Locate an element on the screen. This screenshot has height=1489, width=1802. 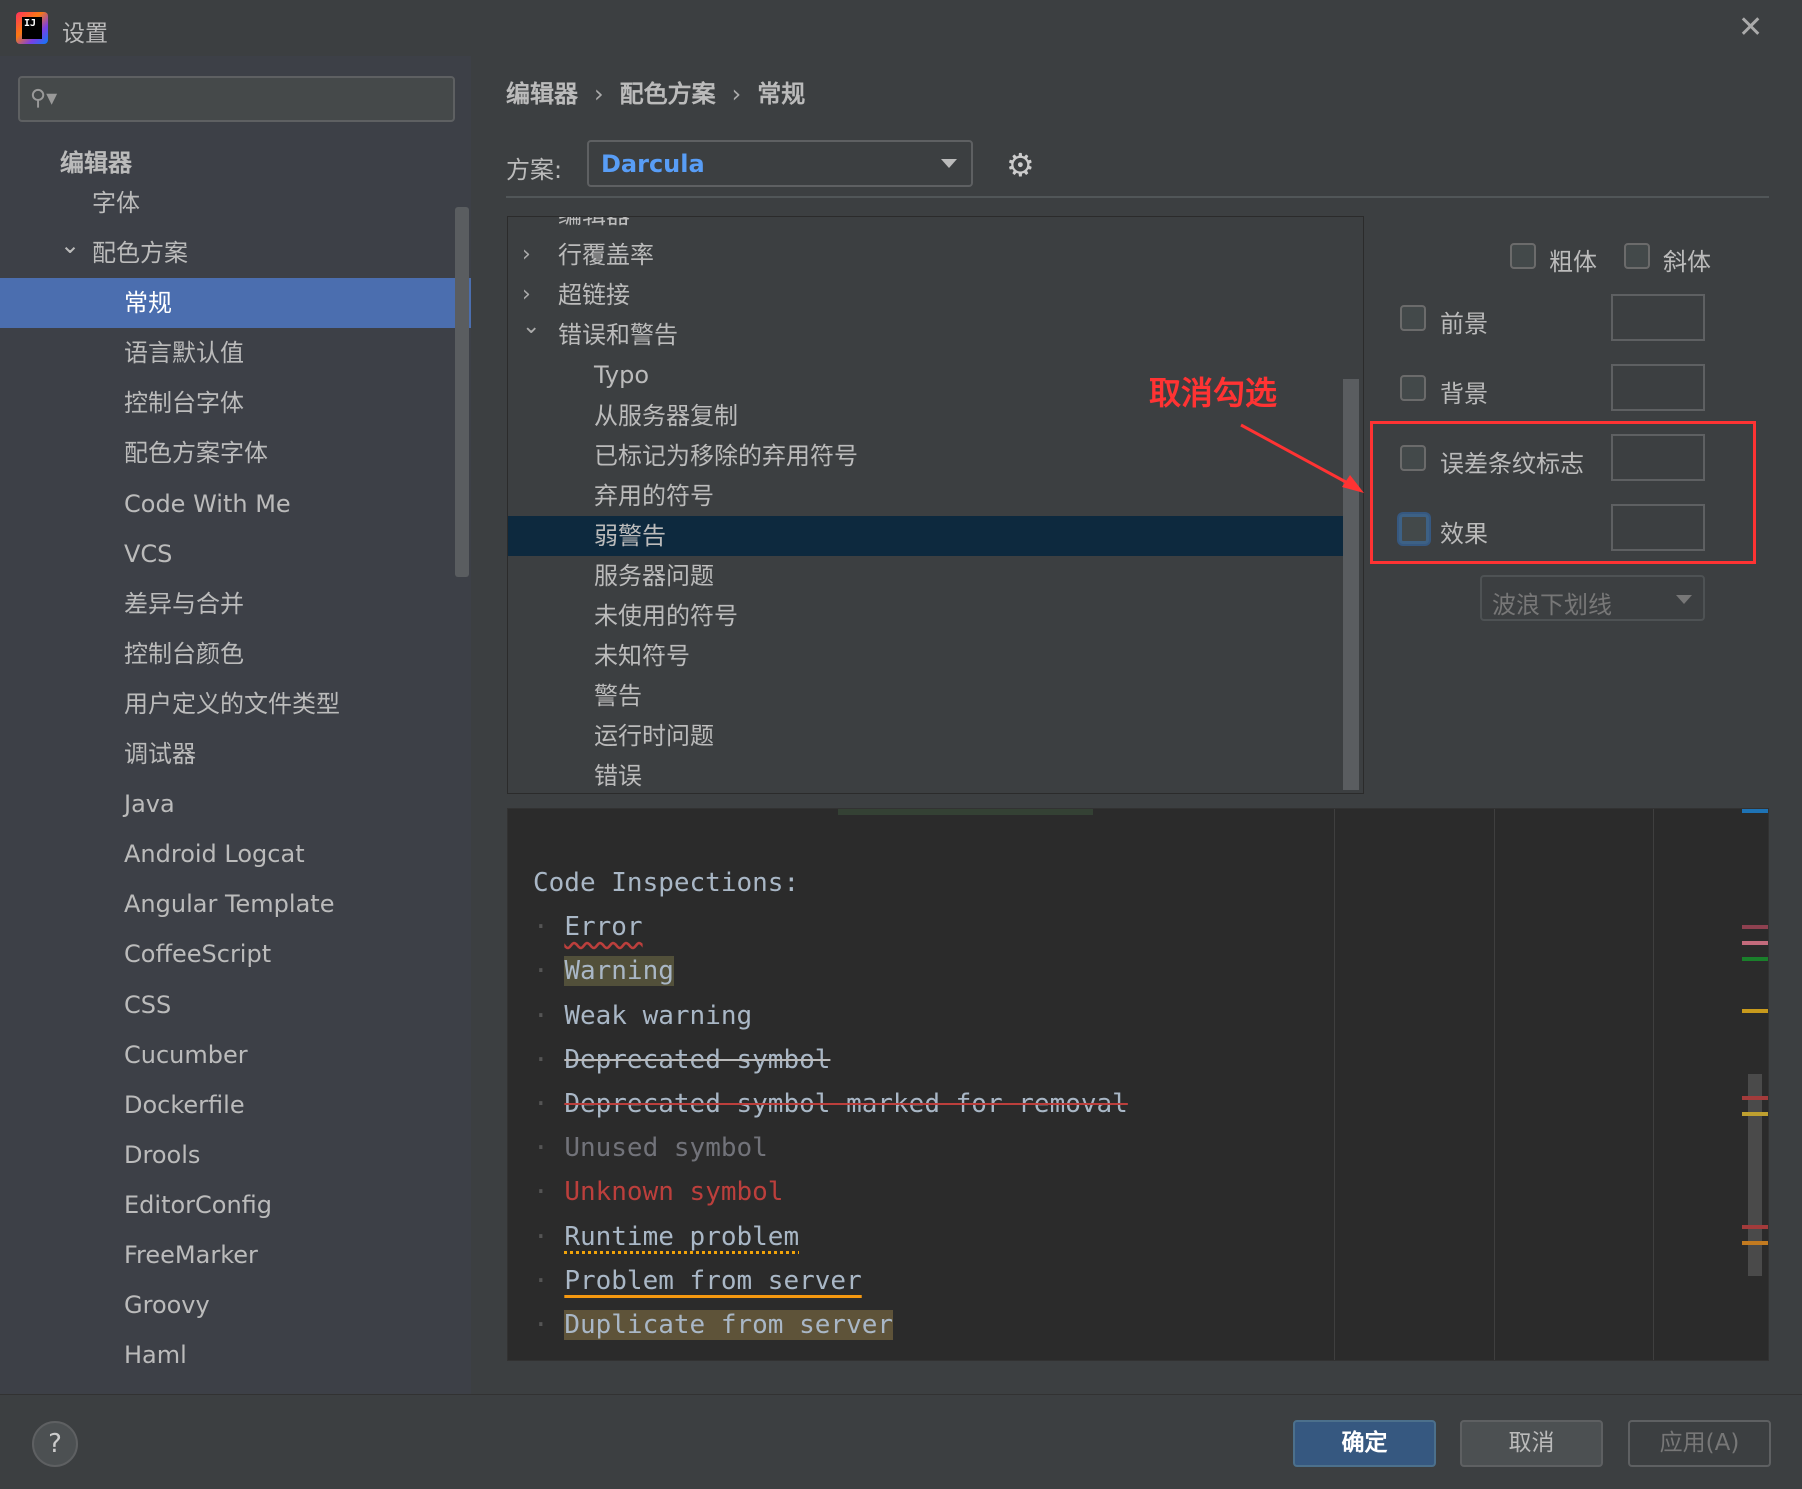
tree-item-label: 弃用的符号 is located at coordinates (654, 495).